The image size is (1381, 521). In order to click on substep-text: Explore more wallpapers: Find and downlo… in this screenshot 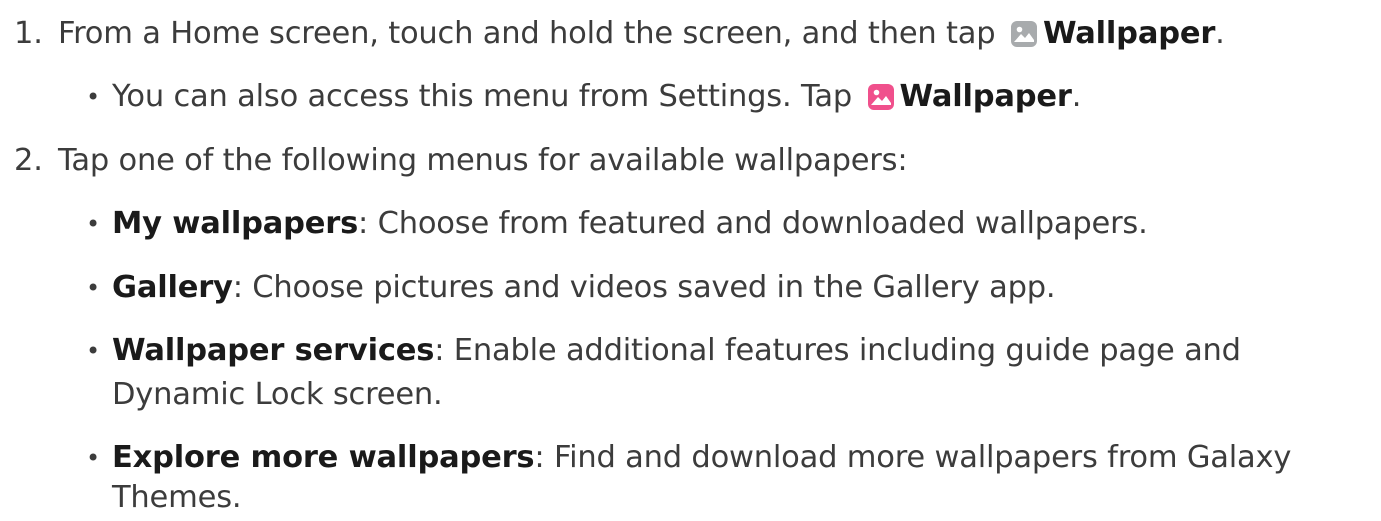, I will do `click(701, 458)`.